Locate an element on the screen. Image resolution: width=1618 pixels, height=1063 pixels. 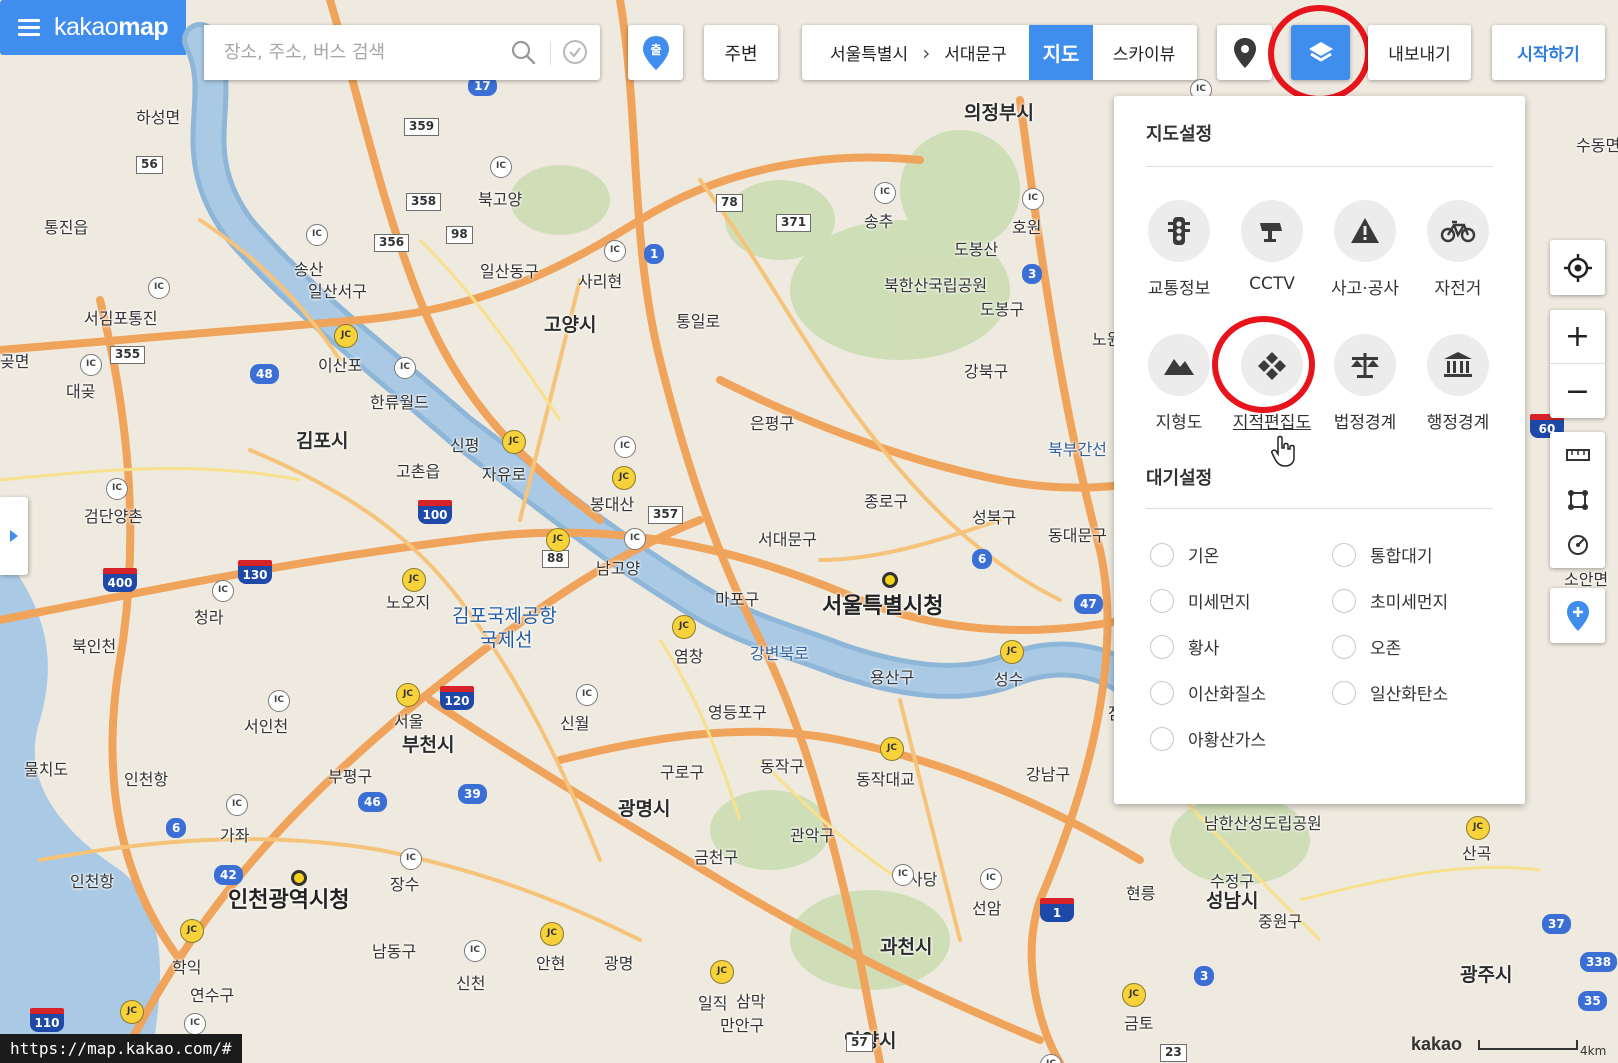
city-hall-marker is located at coordinates (299, 878).